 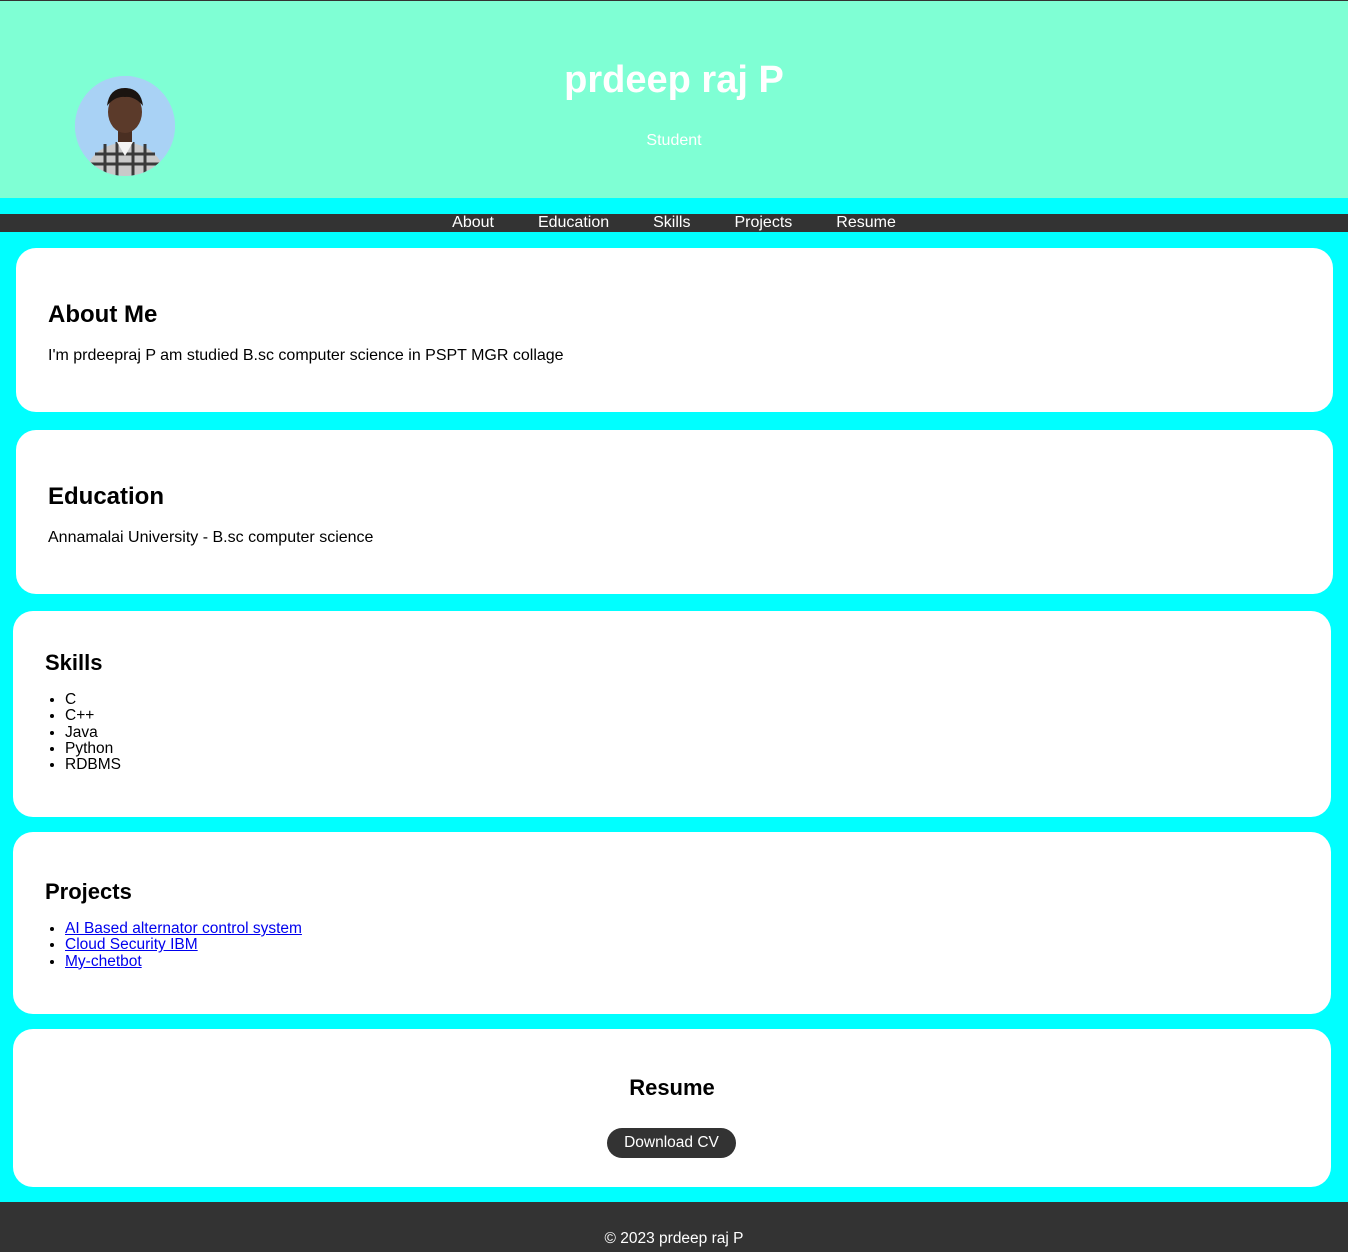 What do you see at coordinates (183, 961) in the screenshot?
I see `list-item: My-chetbot` at bounding box center [183, 961].